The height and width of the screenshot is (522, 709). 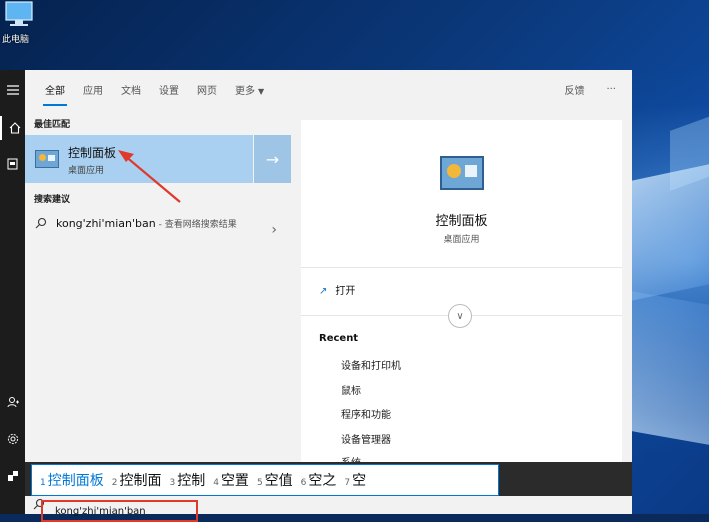 I want to click on ime-candidate: 2 控制面, so click(x=137, y=480).